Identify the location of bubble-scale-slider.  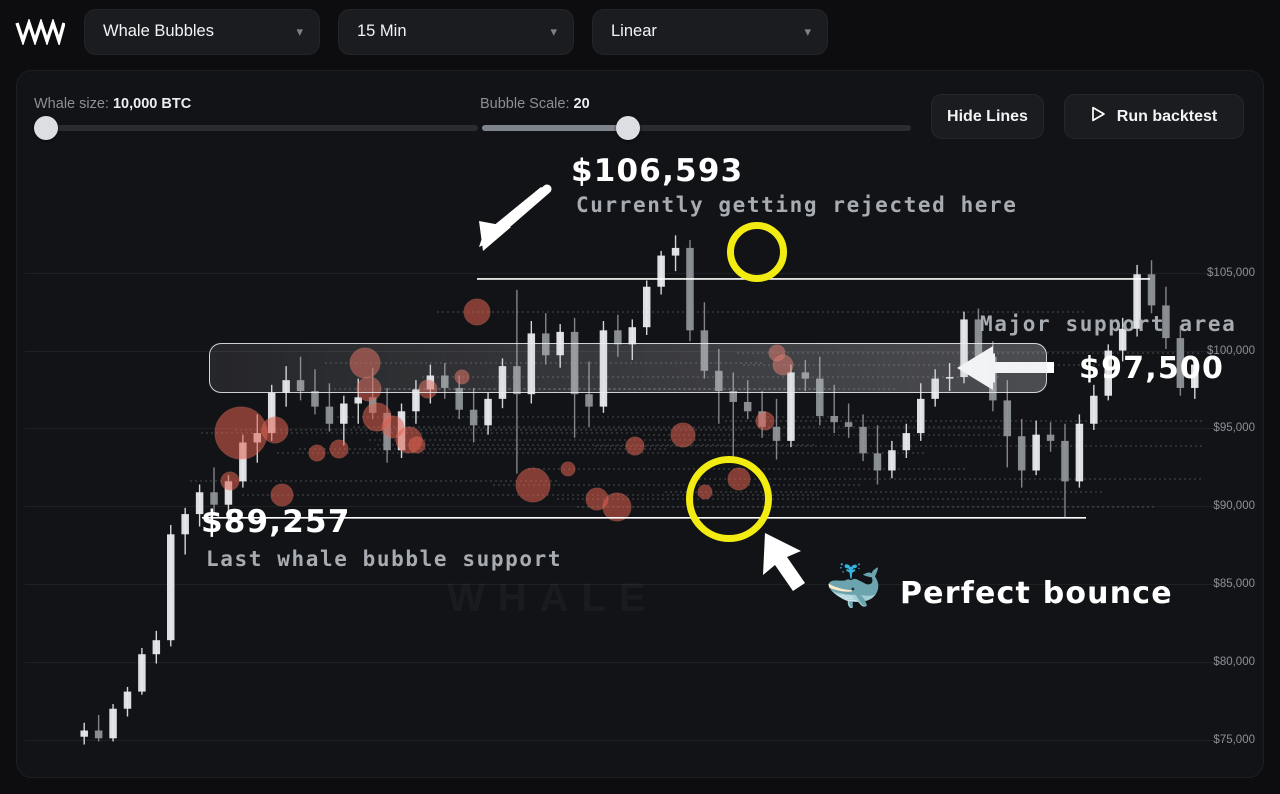
(696, 128).